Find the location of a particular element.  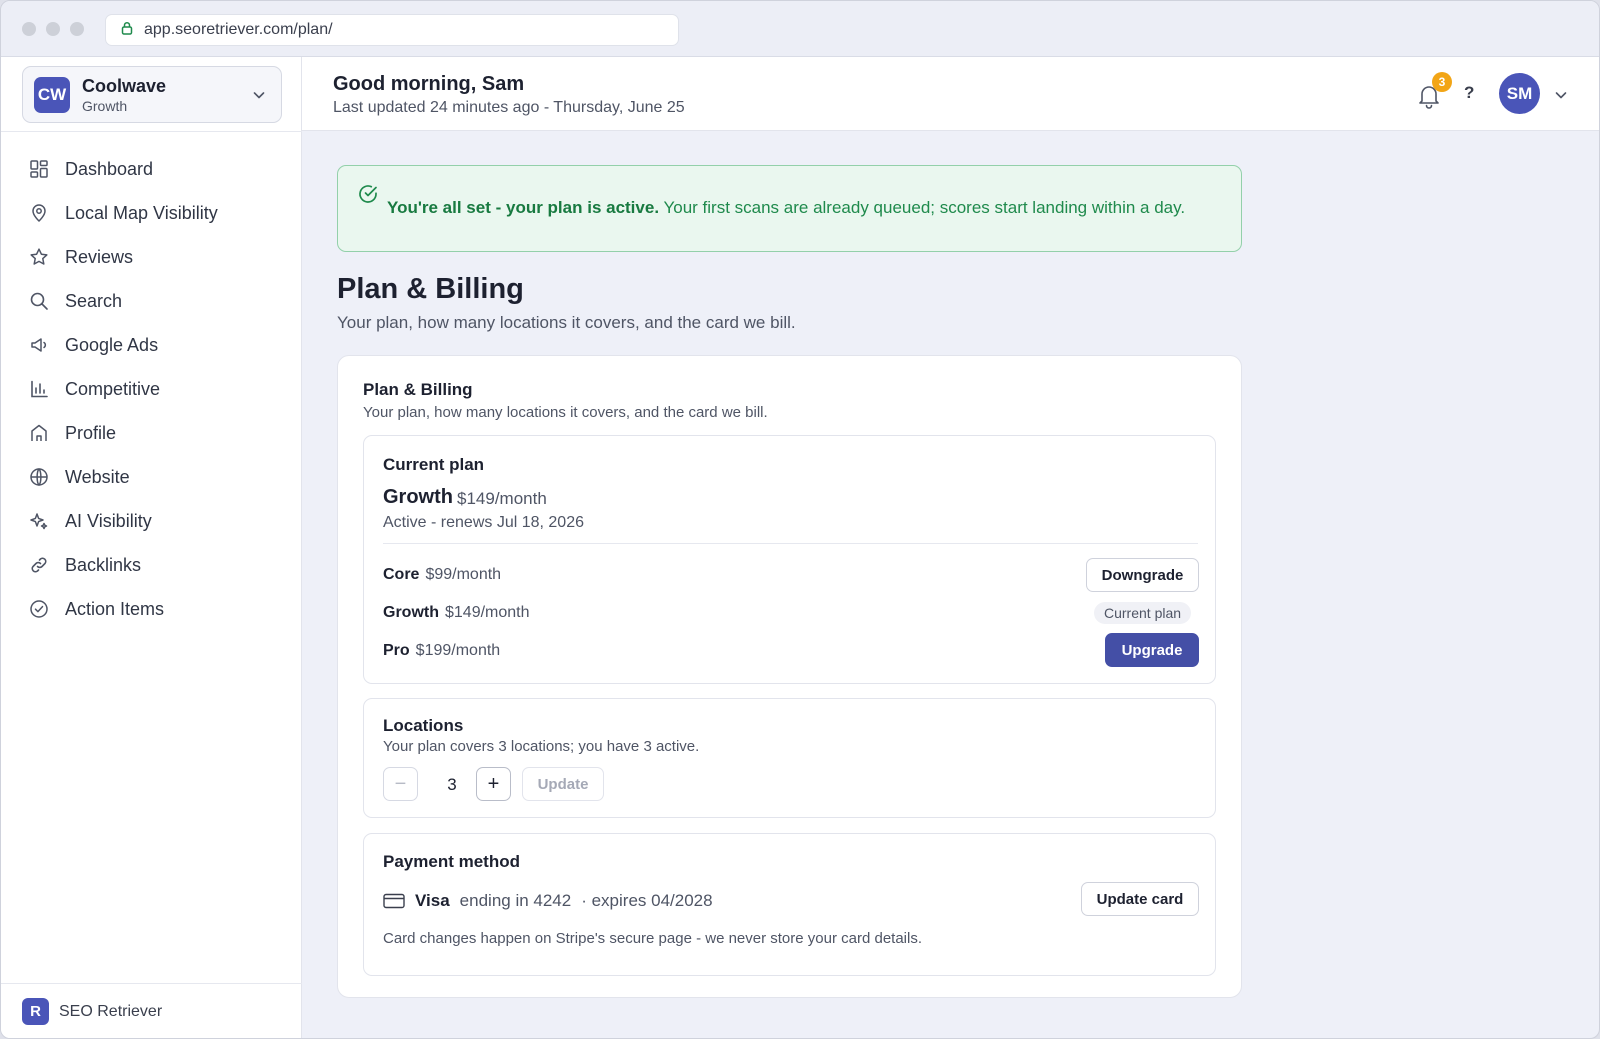

sidebar-footer-divider is located at coordinates (151, 983).